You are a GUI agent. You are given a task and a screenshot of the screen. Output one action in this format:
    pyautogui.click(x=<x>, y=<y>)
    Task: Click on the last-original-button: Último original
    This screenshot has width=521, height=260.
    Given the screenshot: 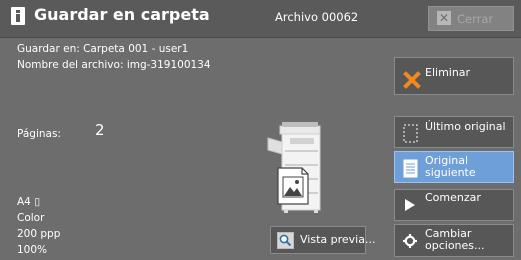 What is the action you would take?
    pyautogui.click(x=454, y=132)
    